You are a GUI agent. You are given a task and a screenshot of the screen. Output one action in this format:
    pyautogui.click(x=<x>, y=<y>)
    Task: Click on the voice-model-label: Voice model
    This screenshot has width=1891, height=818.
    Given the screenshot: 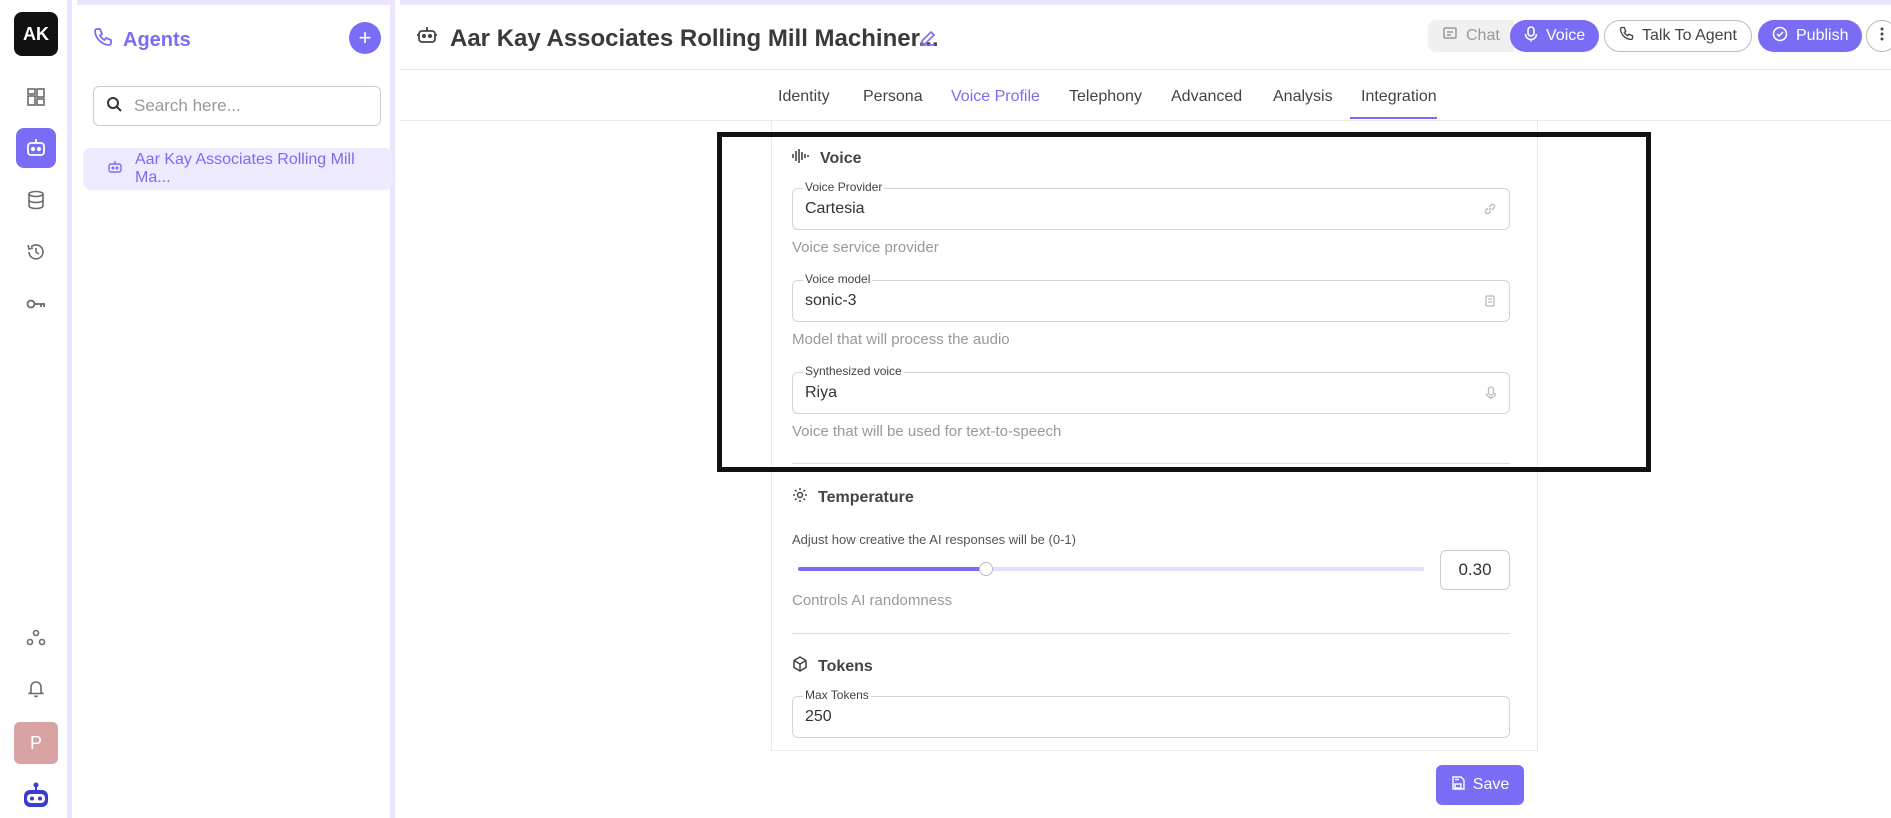 What is the action you would take?
    pyautogui.click(x=838, y=279)
    